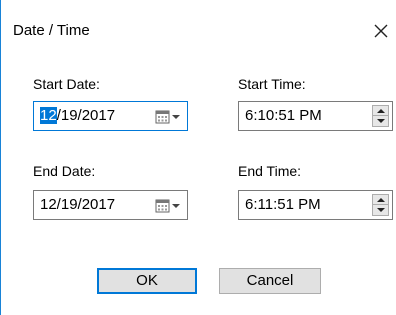 This screenshot has width=396, height=315. What do you see at coordinates (48, 115) in the screenshot?
I see `start-date-month-selected: 12` at bounding box center [48, 115].